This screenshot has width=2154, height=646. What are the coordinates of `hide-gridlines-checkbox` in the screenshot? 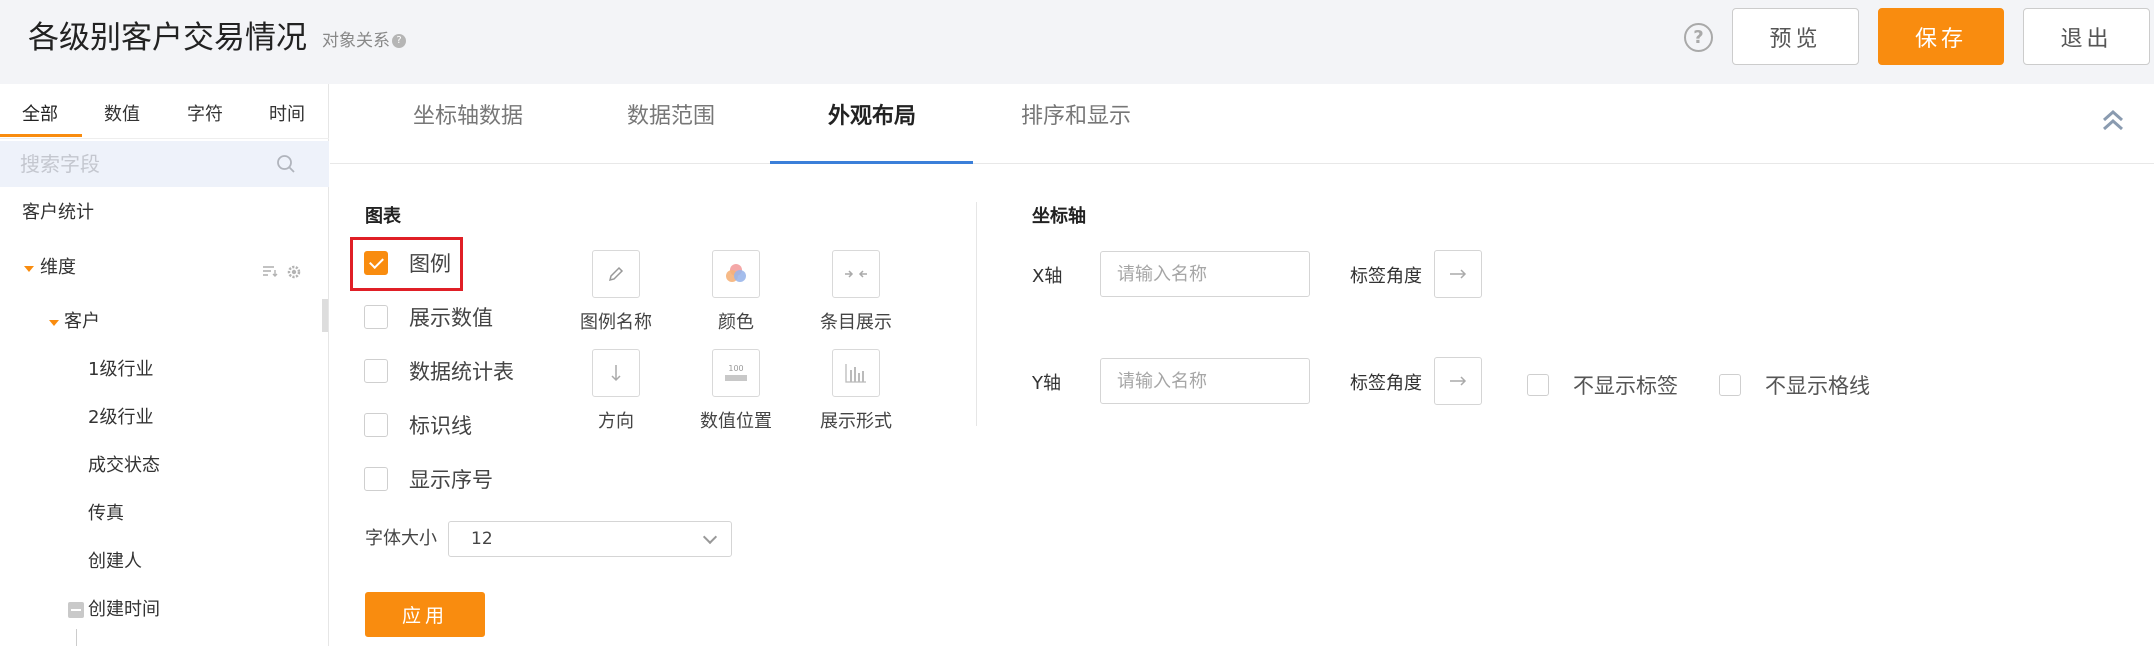 It's located at (1730, 385).